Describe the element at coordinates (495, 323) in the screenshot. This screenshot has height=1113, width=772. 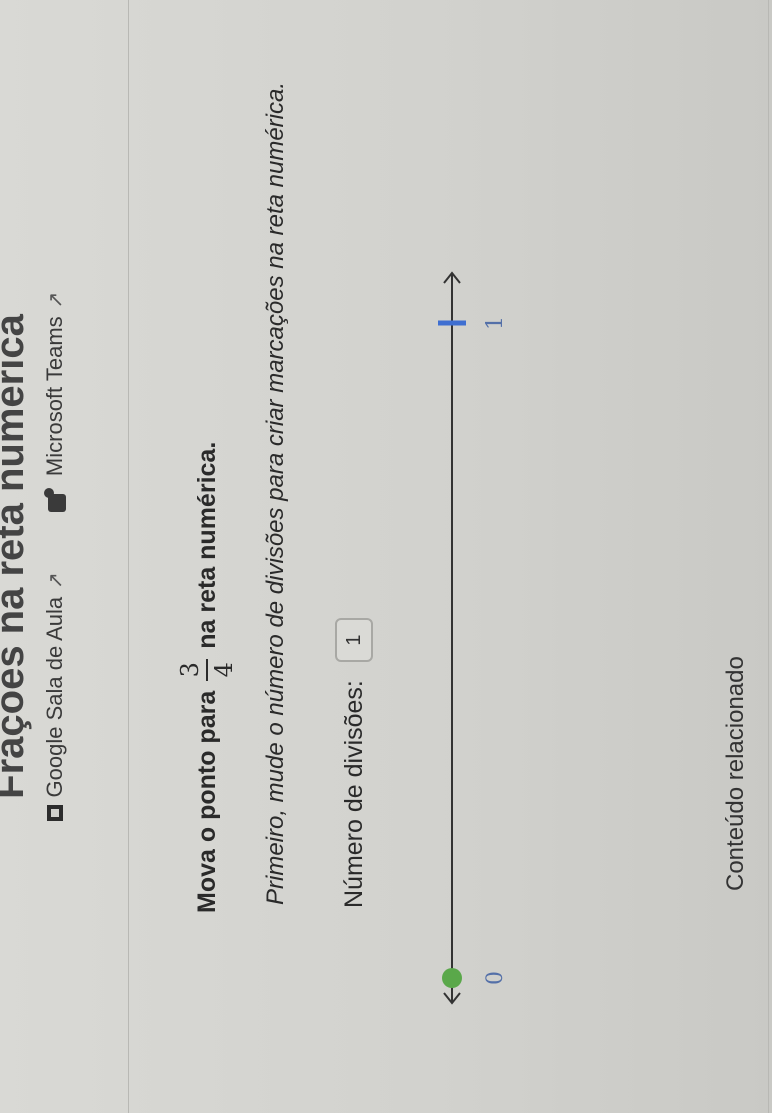
I see `tick-label-end: 1` at that location.